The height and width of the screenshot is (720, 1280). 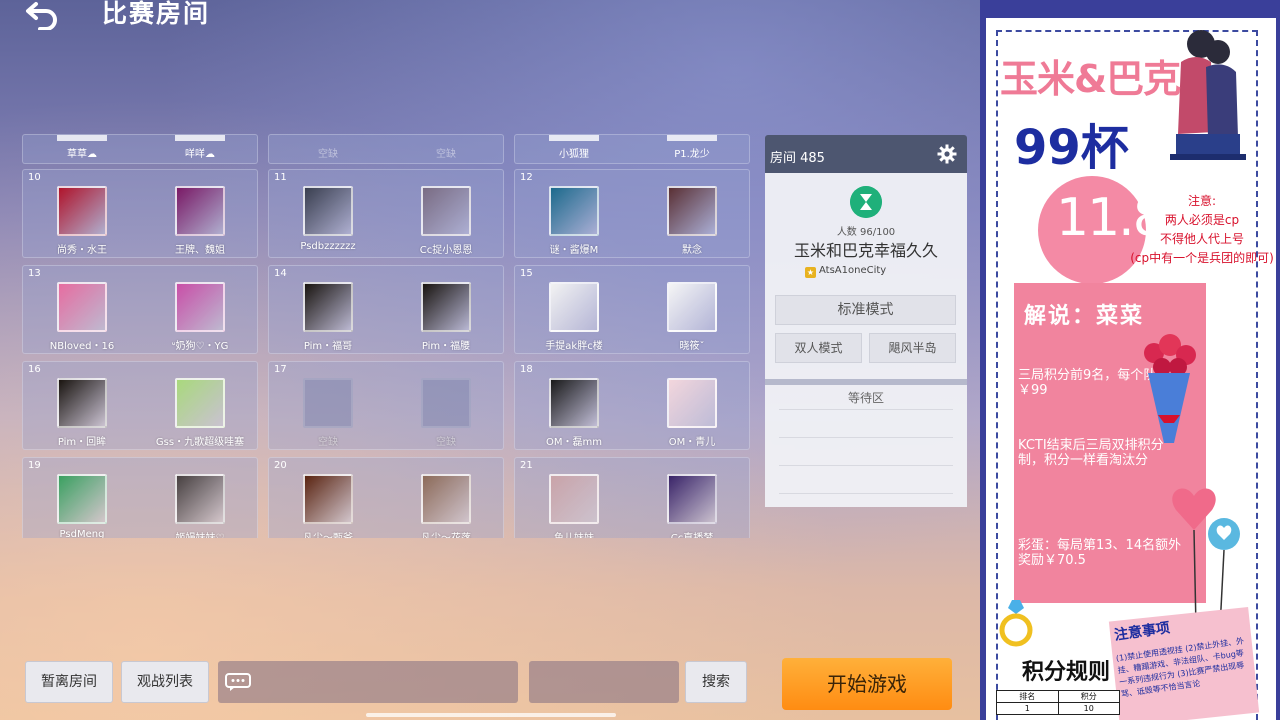 I want to click on team-slot: 14 Pim・福哥 Pim・福腰, so click(x=386, y=309).